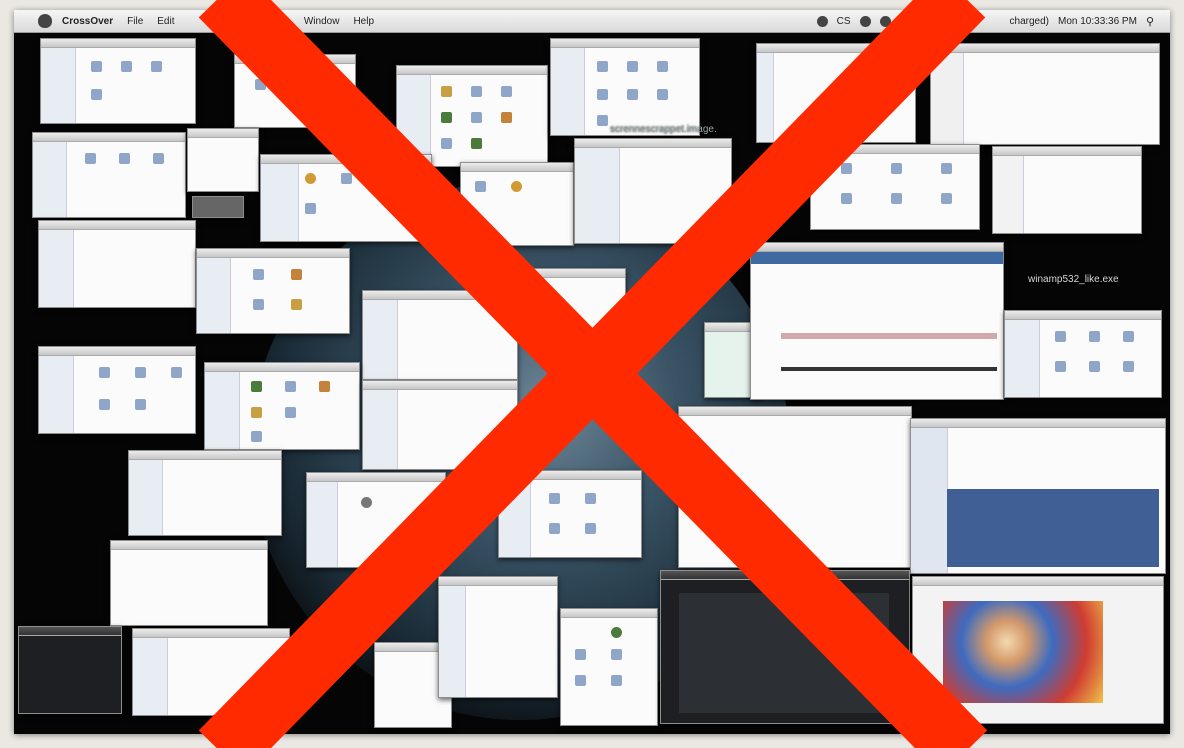 The image size is (1184, 748). I want to click on desktop-file-label: scrennescrappet.image., so click(663, 129).